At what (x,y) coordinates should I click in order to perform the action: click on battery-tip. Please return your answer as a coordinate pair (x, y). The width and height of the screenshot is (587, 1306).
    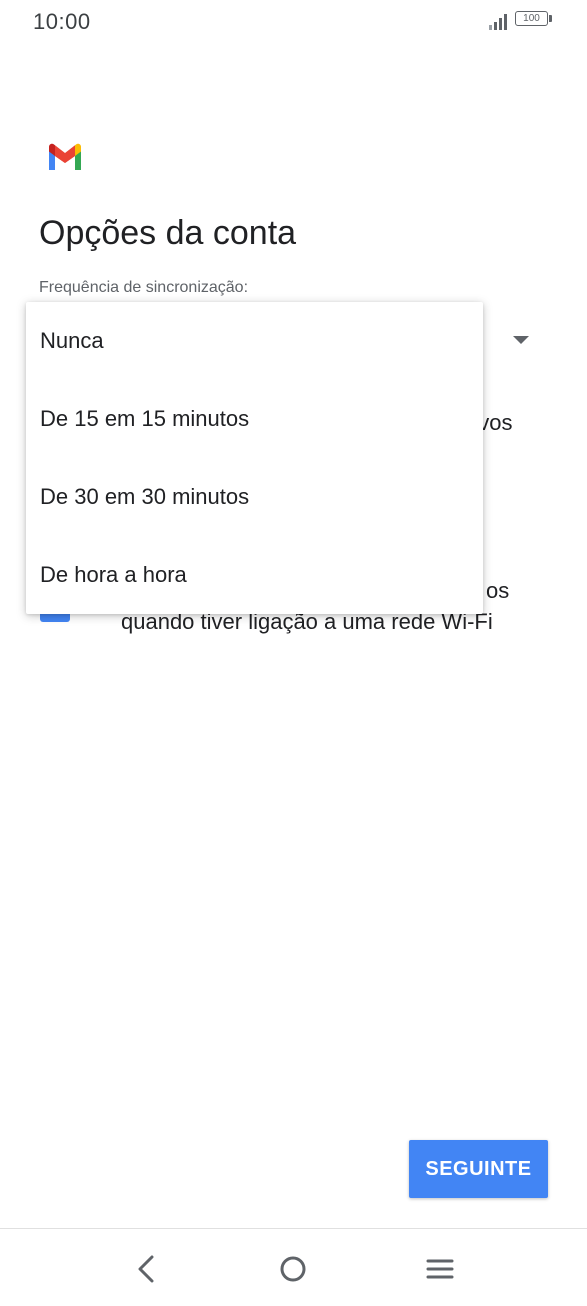
    Looking at the image, I should click on (550, 18).